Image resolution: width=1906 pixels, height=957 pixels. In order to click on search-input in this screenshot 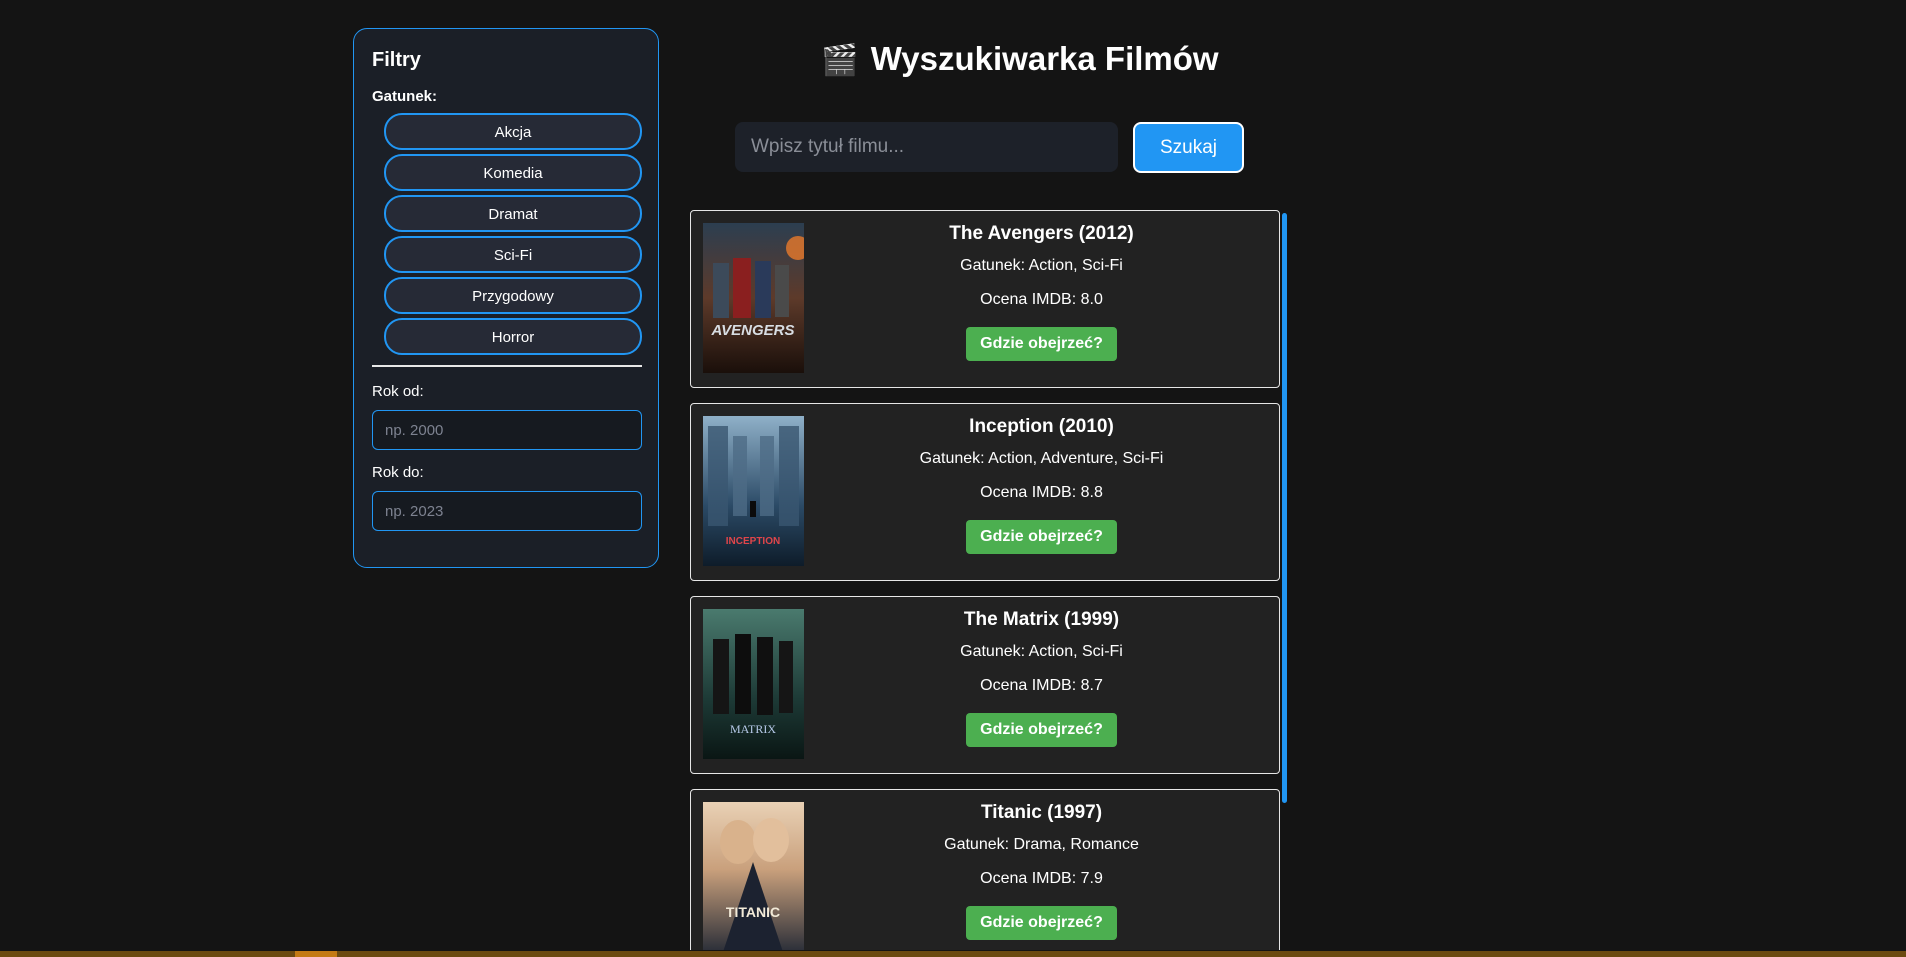, I will do `click(926, 147)`.